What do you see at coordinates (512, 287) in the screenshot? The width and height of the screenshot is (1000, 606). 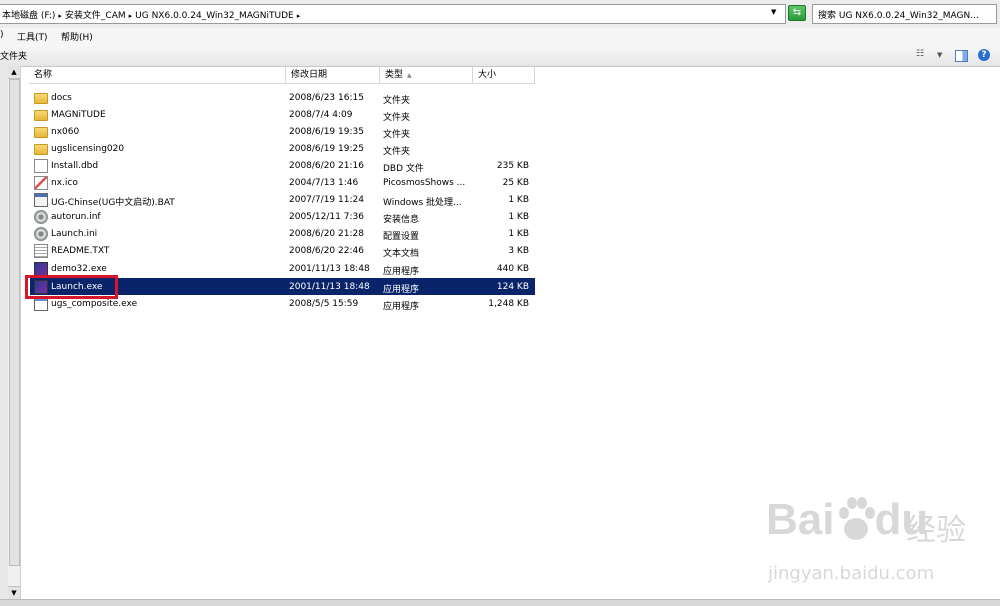 I see `file-size: 124 KB` at bounding box center [512, 287].